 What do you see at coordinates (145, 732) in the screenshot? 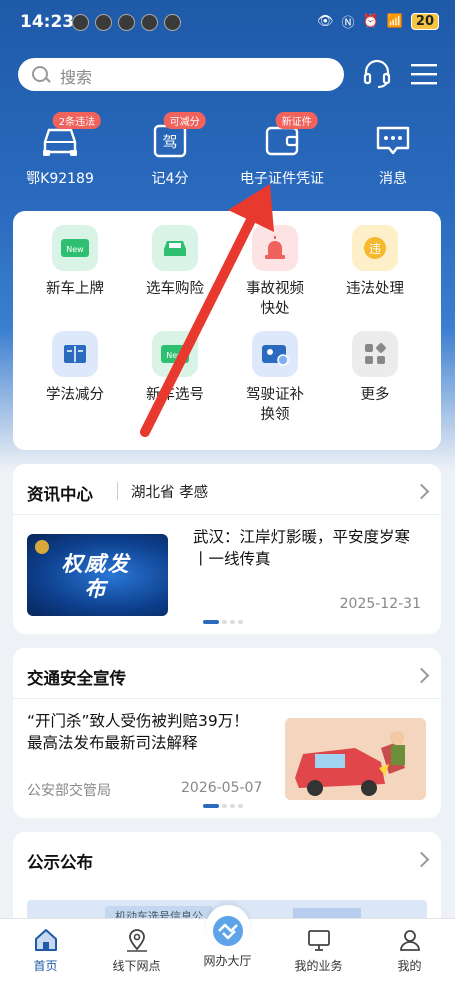
I see `safety-headline: “开门杀”致人受伤被判赔39万！最高法发布最新司法解释` at bounding box center [145, 732].